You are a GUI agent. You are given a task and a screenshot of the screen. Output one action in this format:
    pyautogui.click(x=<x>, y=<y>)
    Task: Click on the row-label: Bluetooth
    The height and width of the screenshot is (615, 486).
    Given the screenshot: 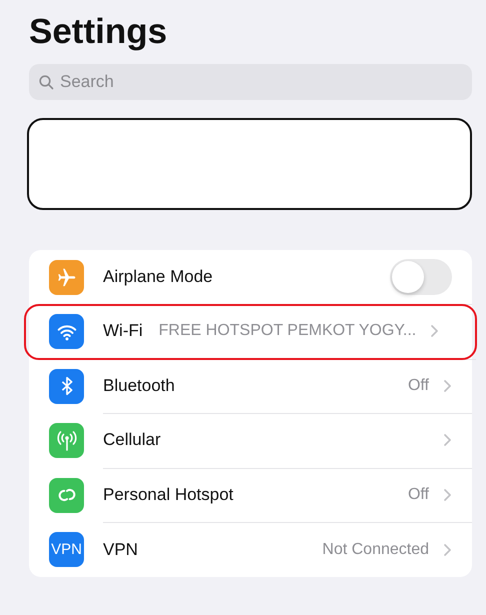 What is the action you would take?
    pyautogui.click(x=139, y=386)
    